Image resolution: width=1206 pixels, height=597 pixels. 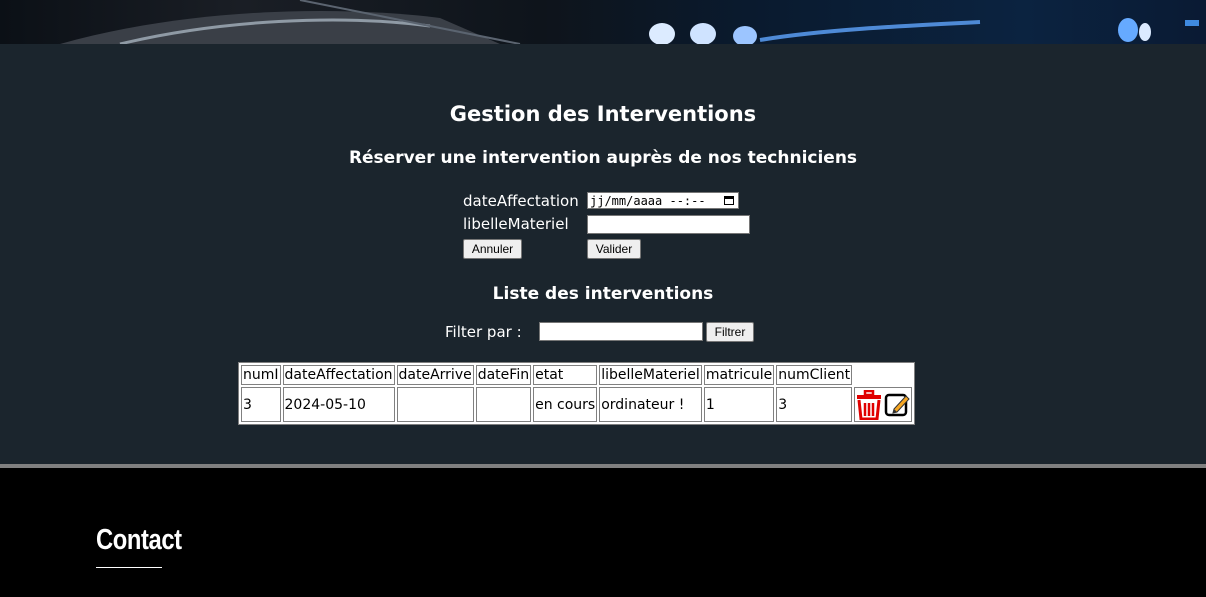 What do you see at coordinates (614, 249) in the screenshot?
I see `submit-button: Valider` at bounding box center [614, 249].